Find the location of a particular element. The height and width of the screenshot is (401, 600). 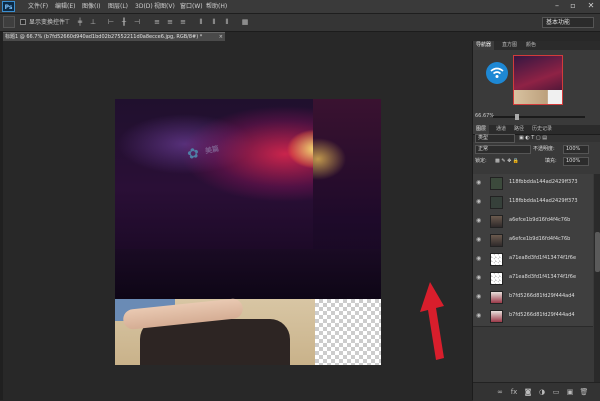

show-transform-label: 显示变换控件 is located at coordinates (47, 22).